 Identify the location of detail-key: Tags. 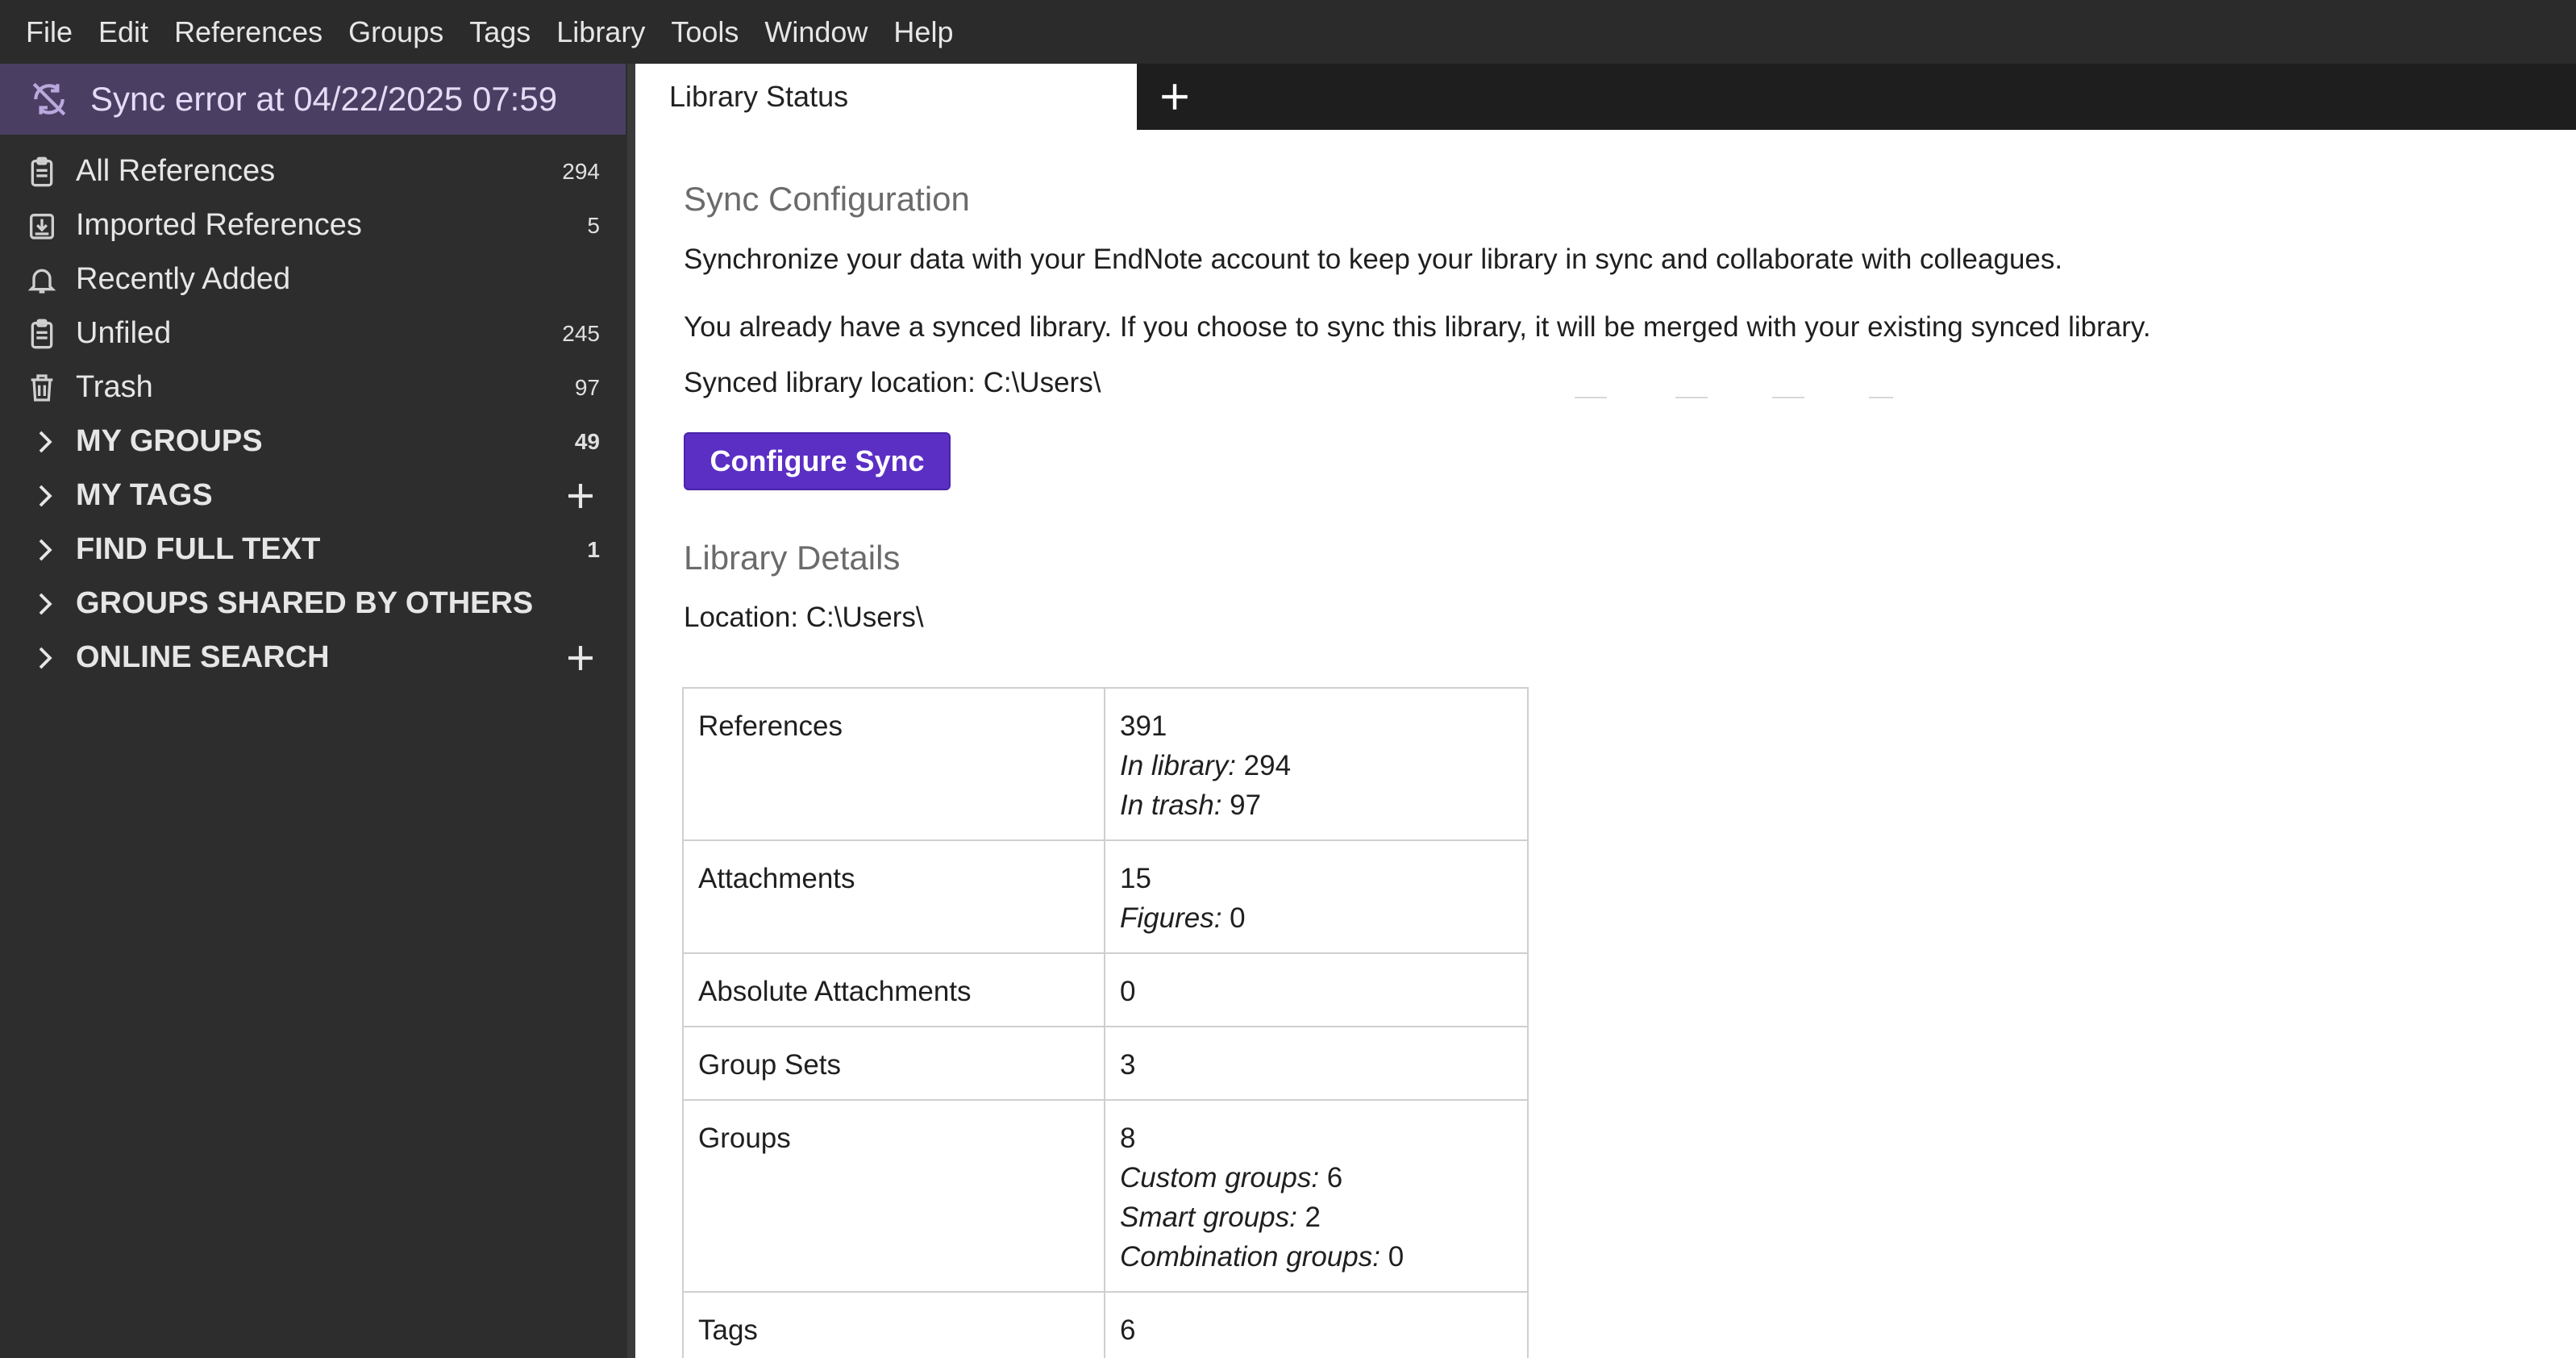
(893, 1324).